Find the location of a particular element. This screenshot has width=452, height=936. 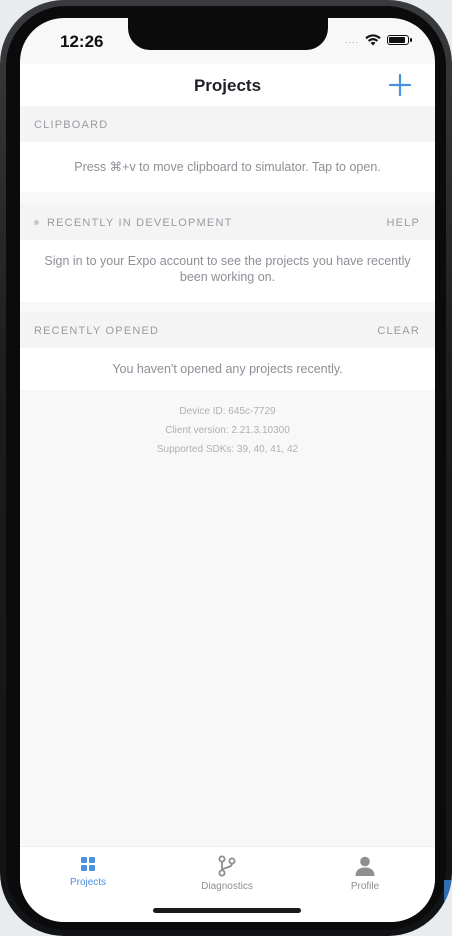

status-time: 12:26 is located at coordinates (82, 41).